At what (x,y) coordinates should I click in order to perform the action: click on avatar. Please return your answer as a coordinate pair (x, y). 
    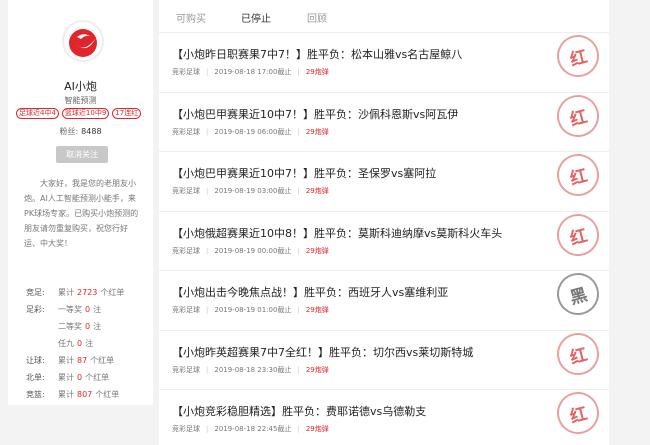
    Looking at the image, I should click on (83, 41).